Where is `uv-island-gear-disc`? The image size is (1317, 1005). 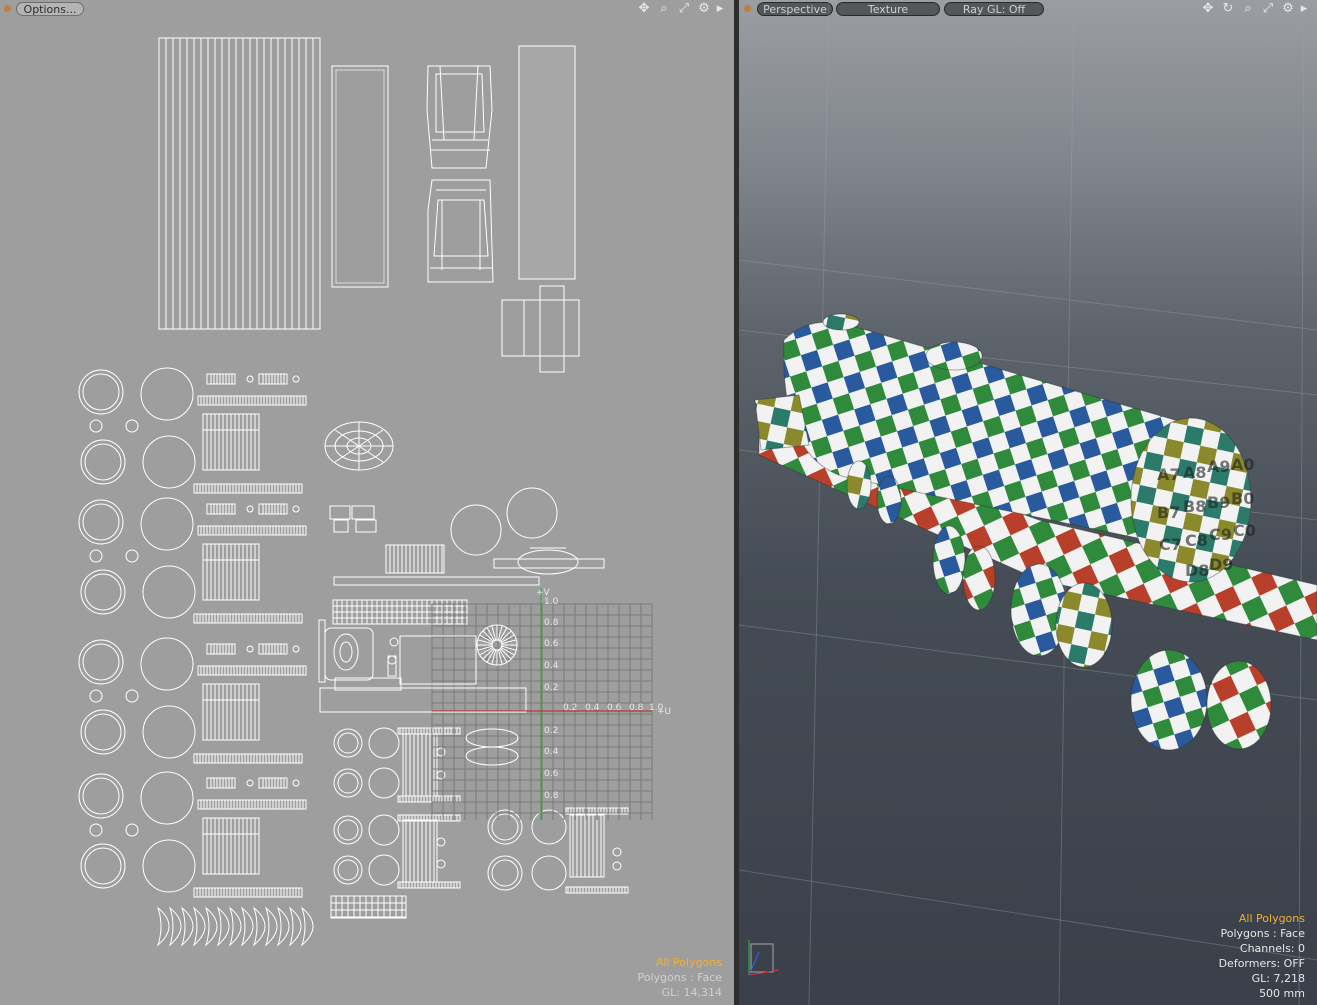 uv-island-gear-disc is located at coordinates (497, 645).